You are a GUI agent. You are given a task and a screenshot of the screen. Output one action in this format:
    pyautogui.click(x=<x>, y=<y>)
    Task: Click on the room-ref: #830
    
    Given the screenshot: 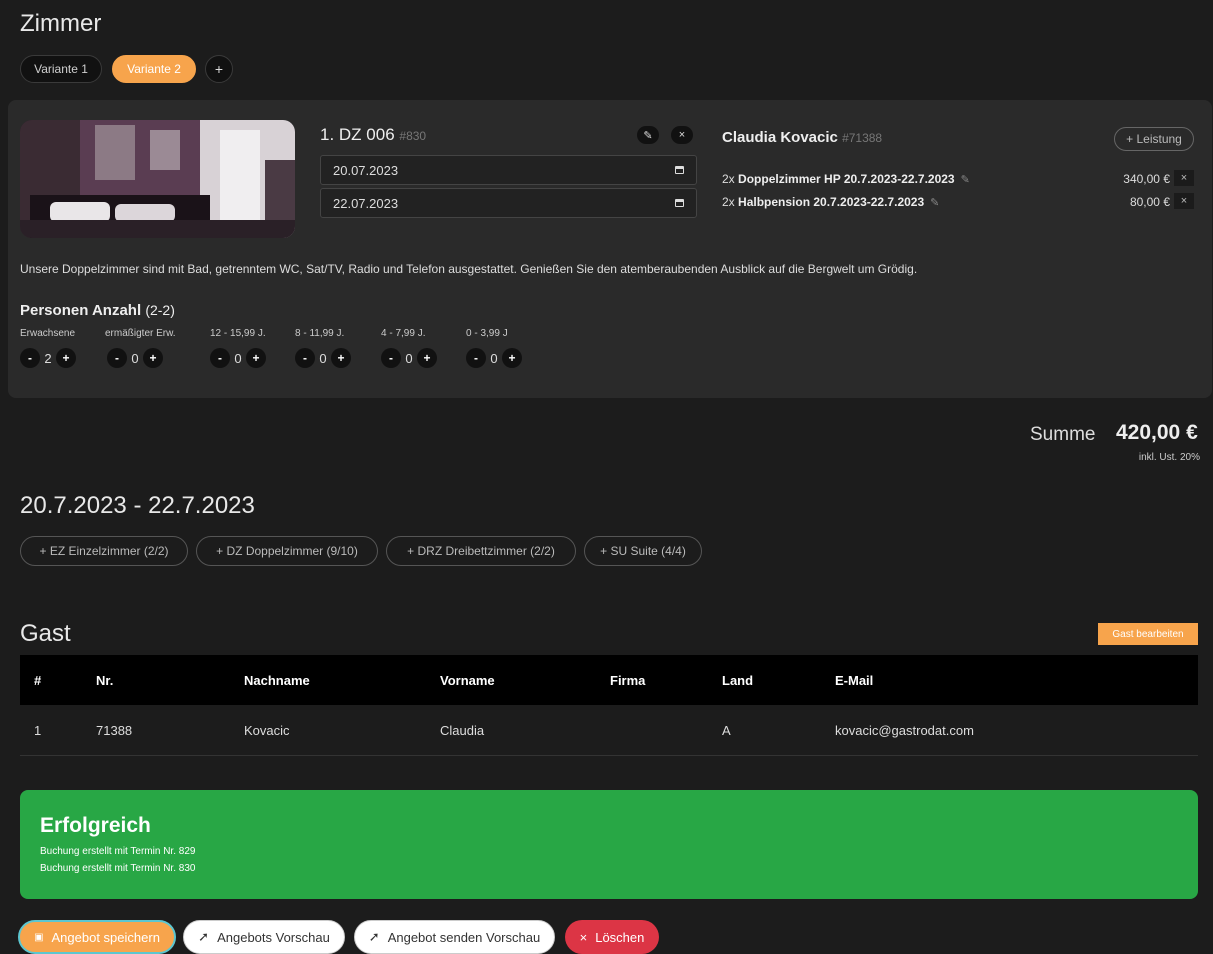 What is the action you would take?
    pyautogui.click(x=413, y=136)
    